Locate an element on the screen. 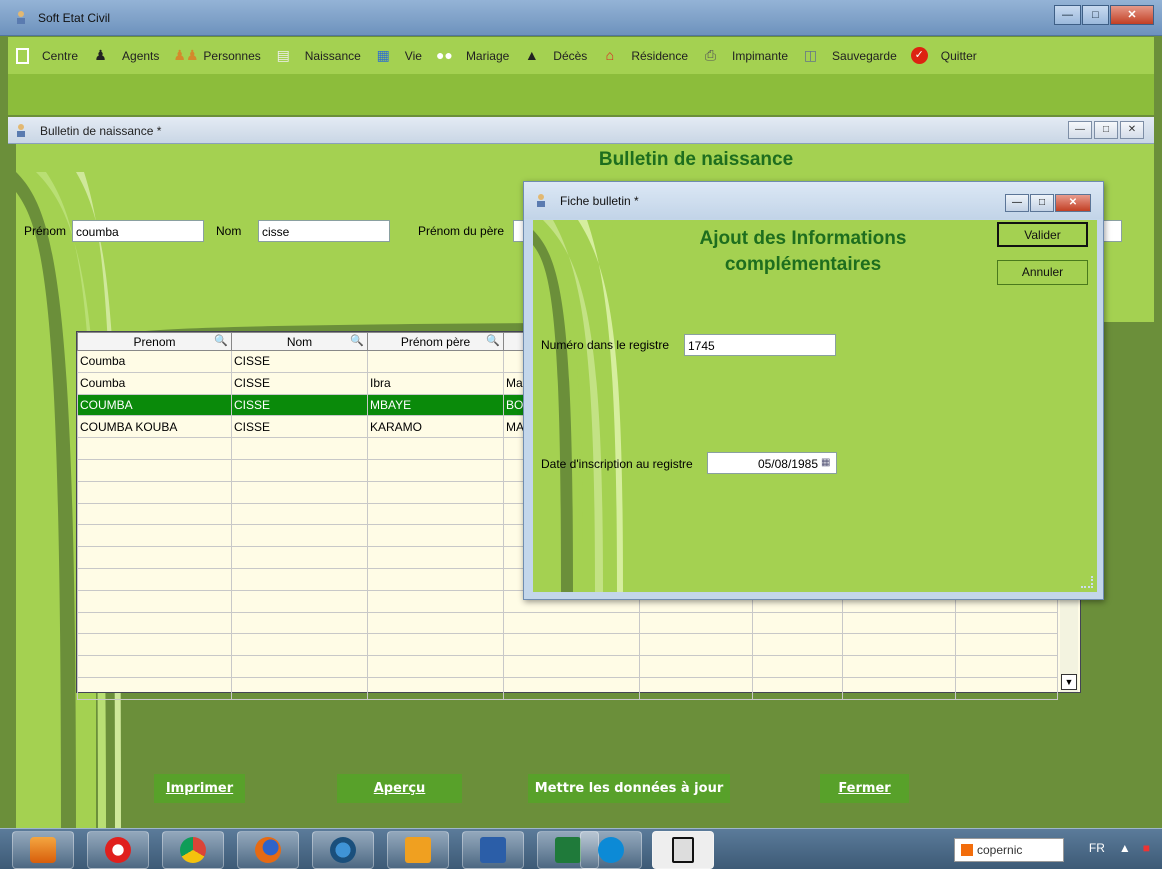 This screenshot has width=1162, height=869. close-button: ✕ is located at coordinates (1132, 15).